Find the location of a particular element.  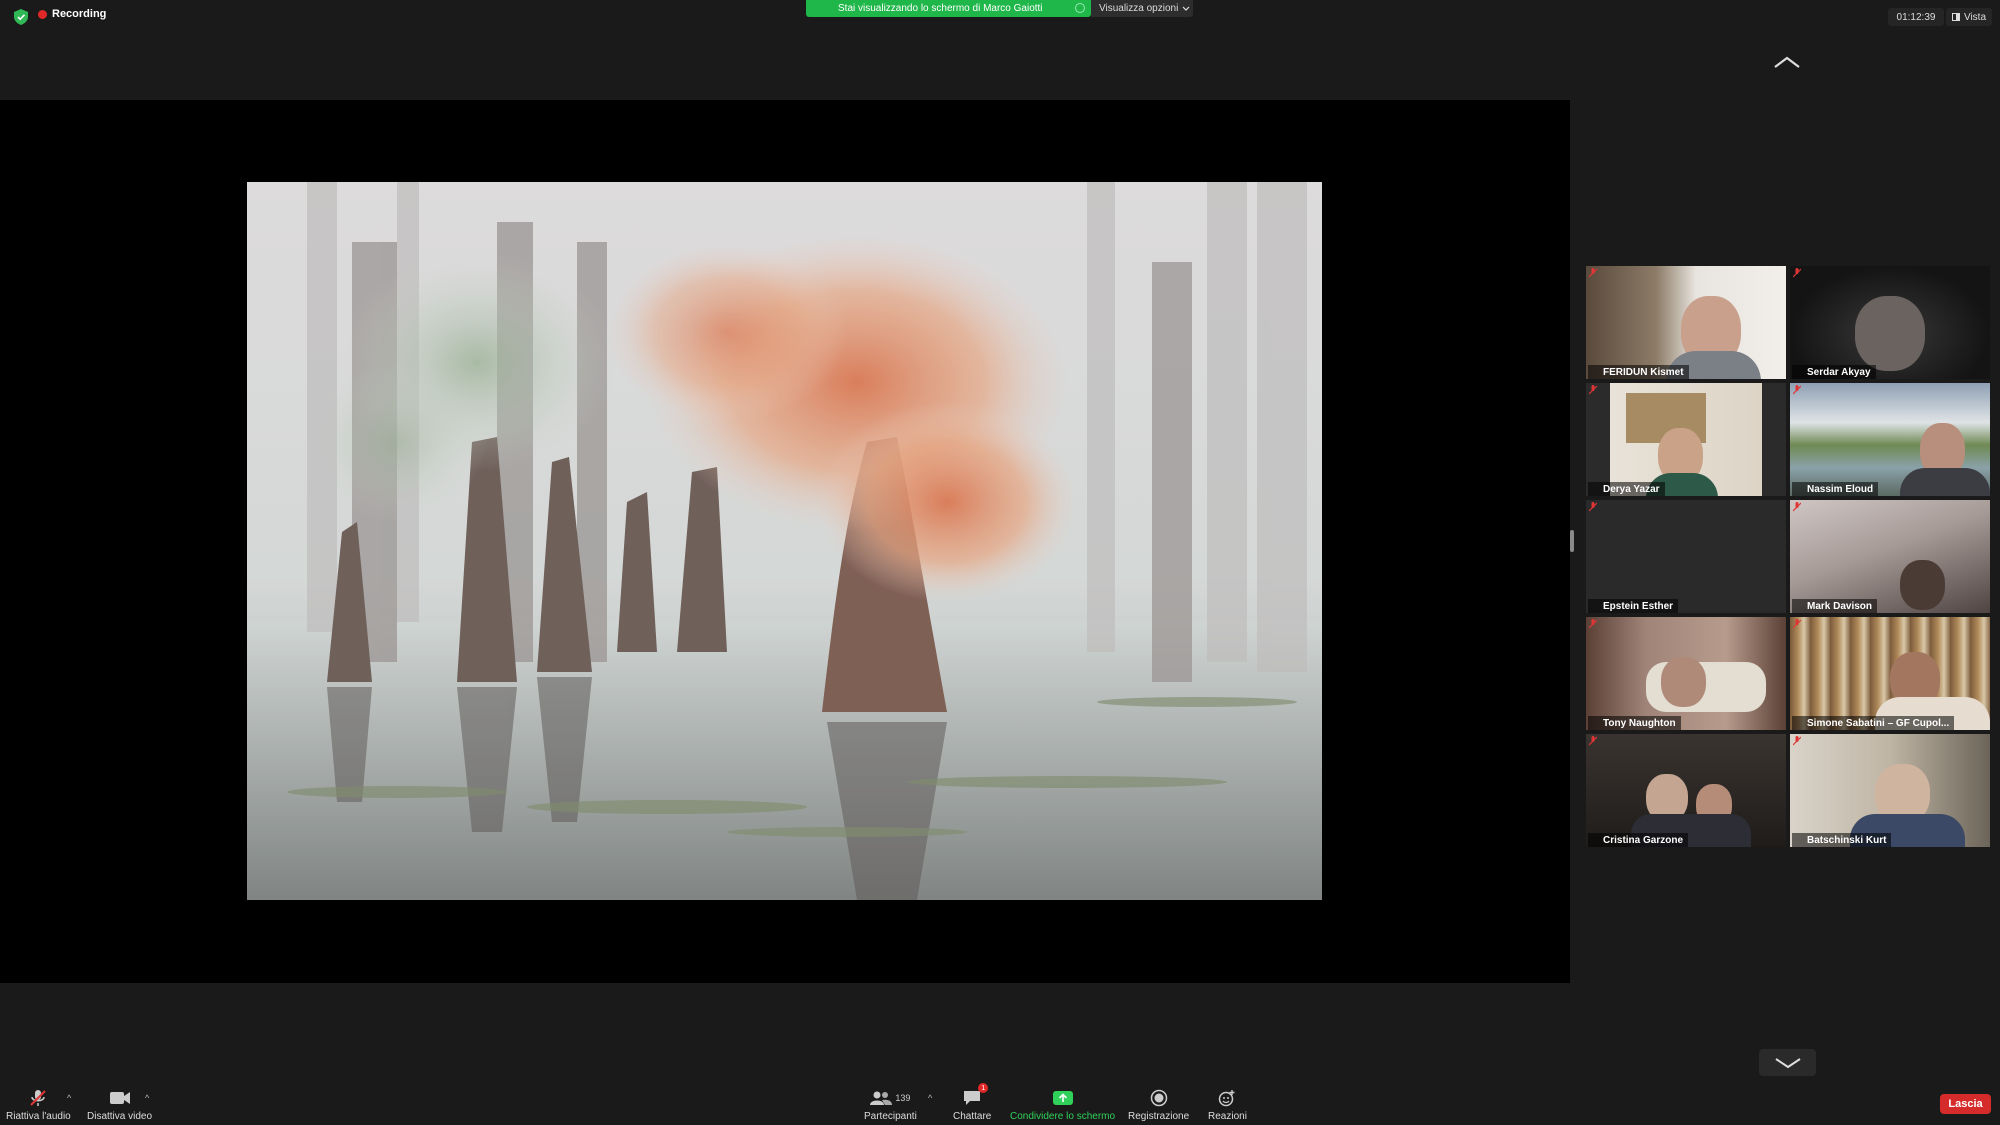

video-camera-icon is located at coordinates (120, 1098).